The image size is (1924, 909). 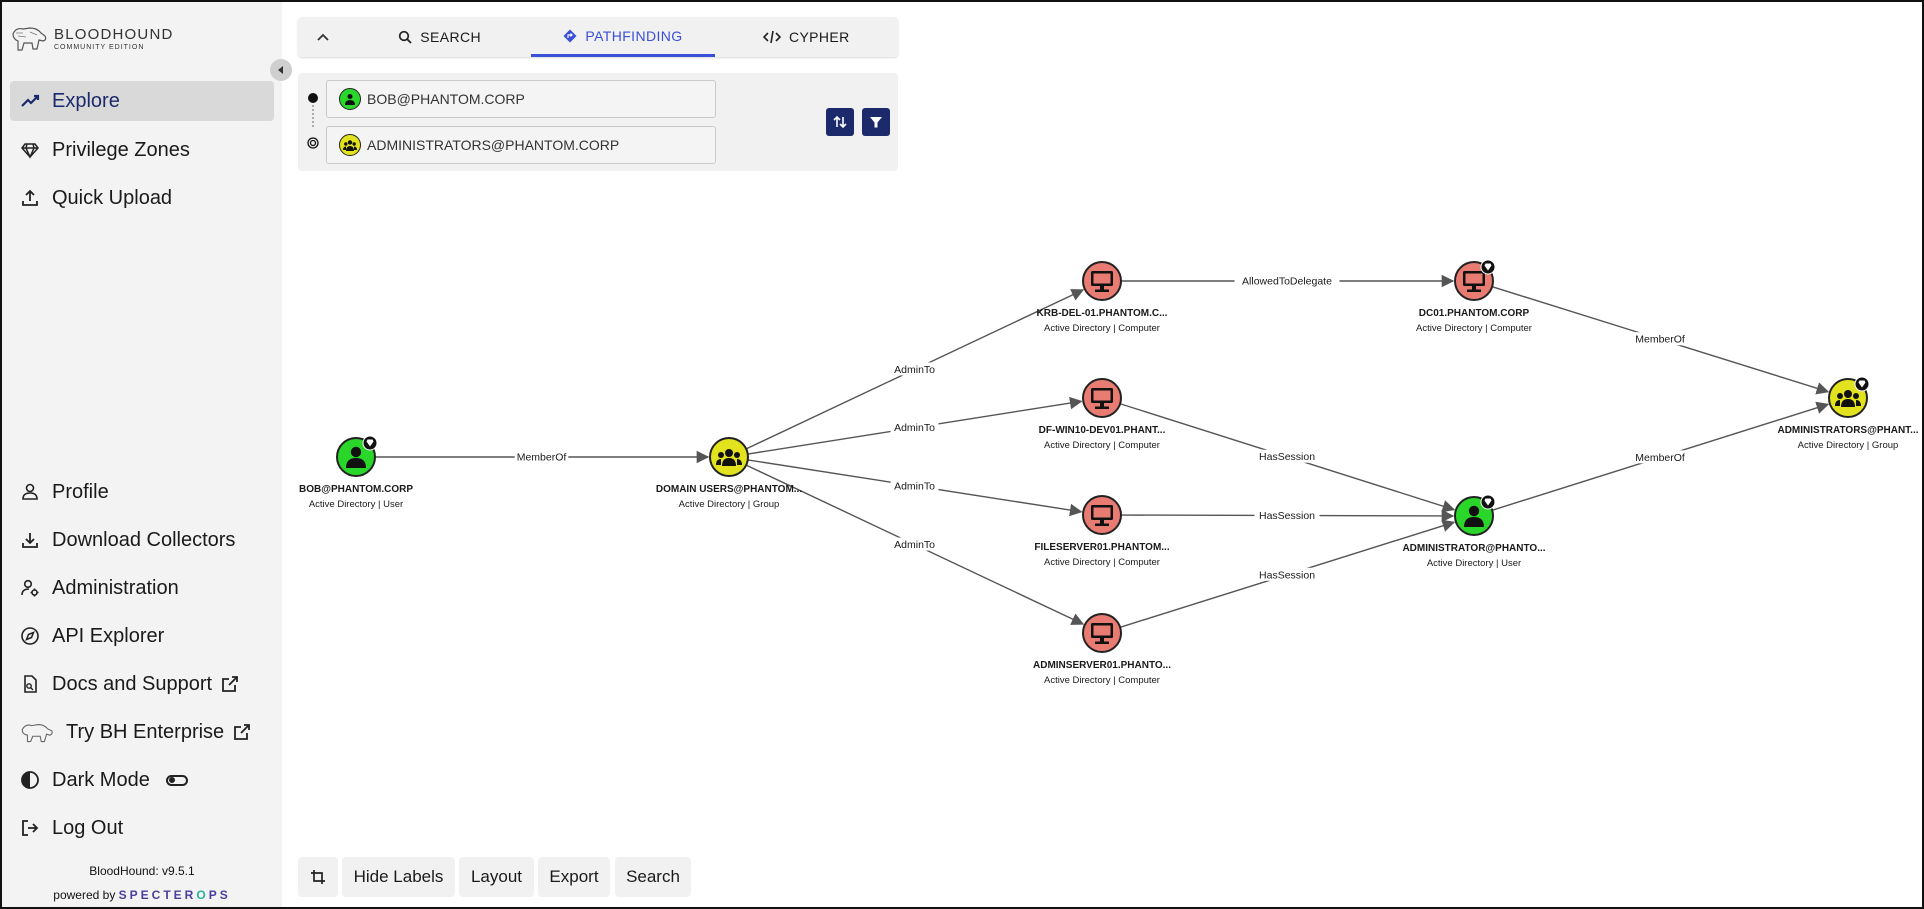 I want to click on graph-node-bob: BOB@PHANTOM.CORP Active Directory | User, so click(x=356, y=472).